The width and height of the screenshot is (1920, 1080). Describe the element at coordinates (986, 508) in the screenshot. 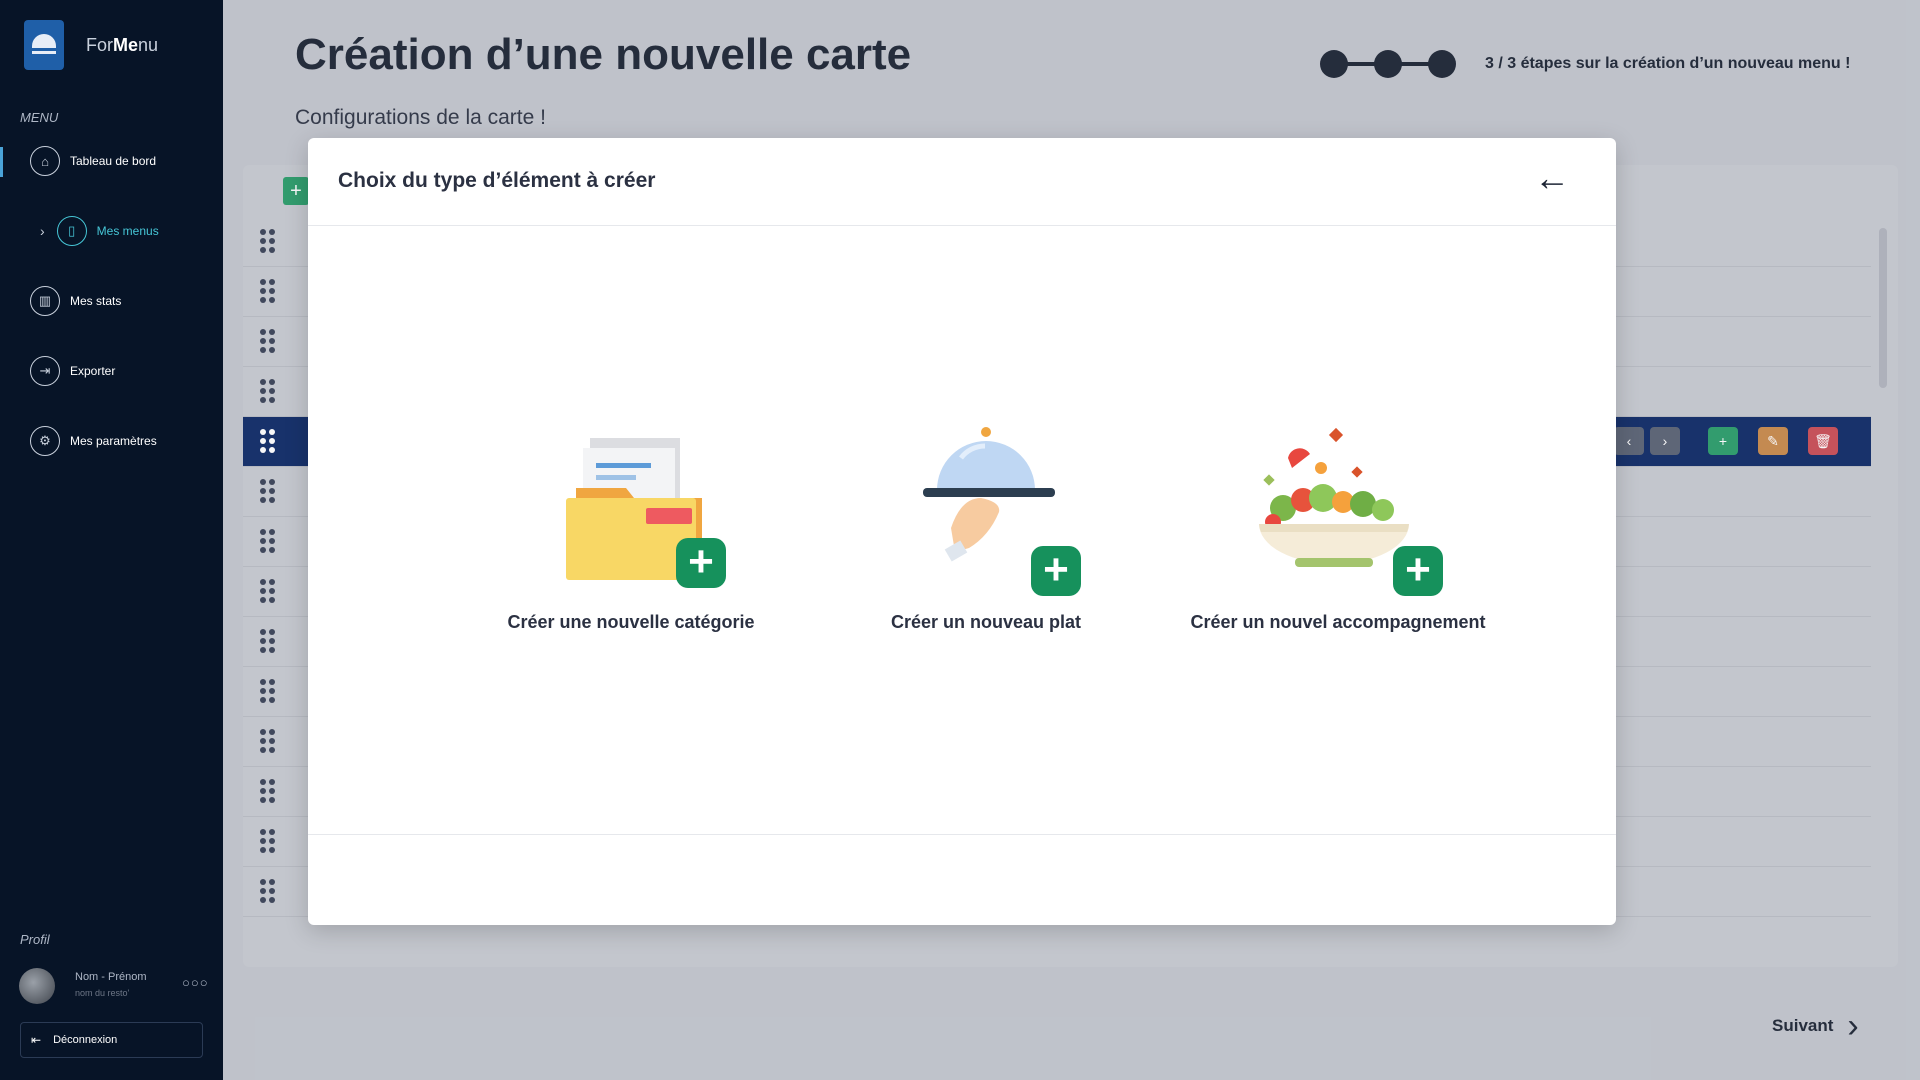

I see `cloche-add-icon: +` at that location.